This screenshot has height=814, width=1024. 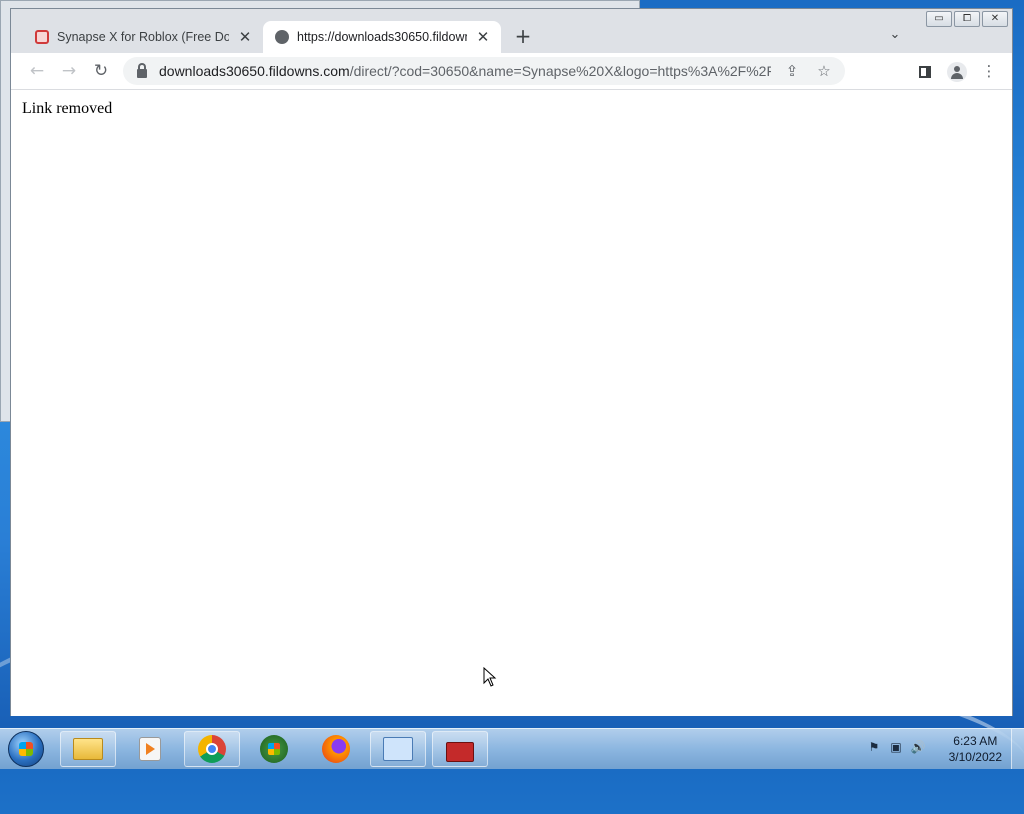 What do you see at coordinates (523, 37) in the screenshot?
I see `new-tab-button: +` at bounding box center [523, 37].